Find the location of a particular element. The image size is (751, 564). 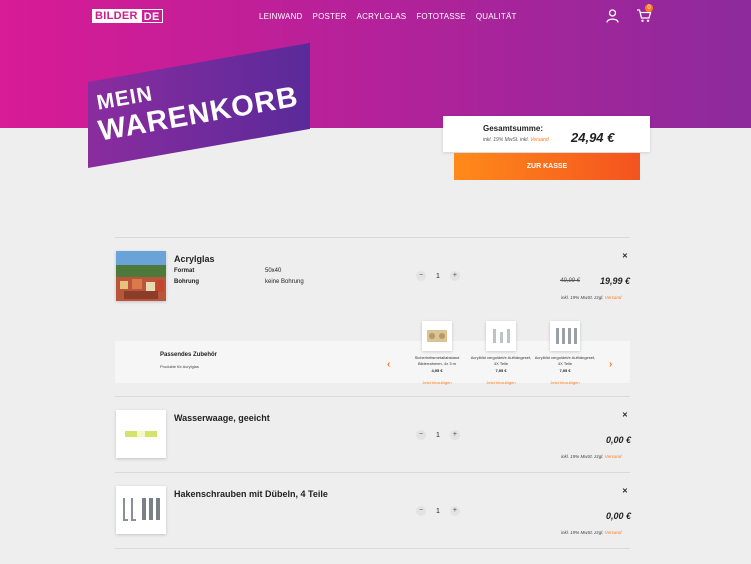

attr-format-label: Format is located at coordinates (184, 271).